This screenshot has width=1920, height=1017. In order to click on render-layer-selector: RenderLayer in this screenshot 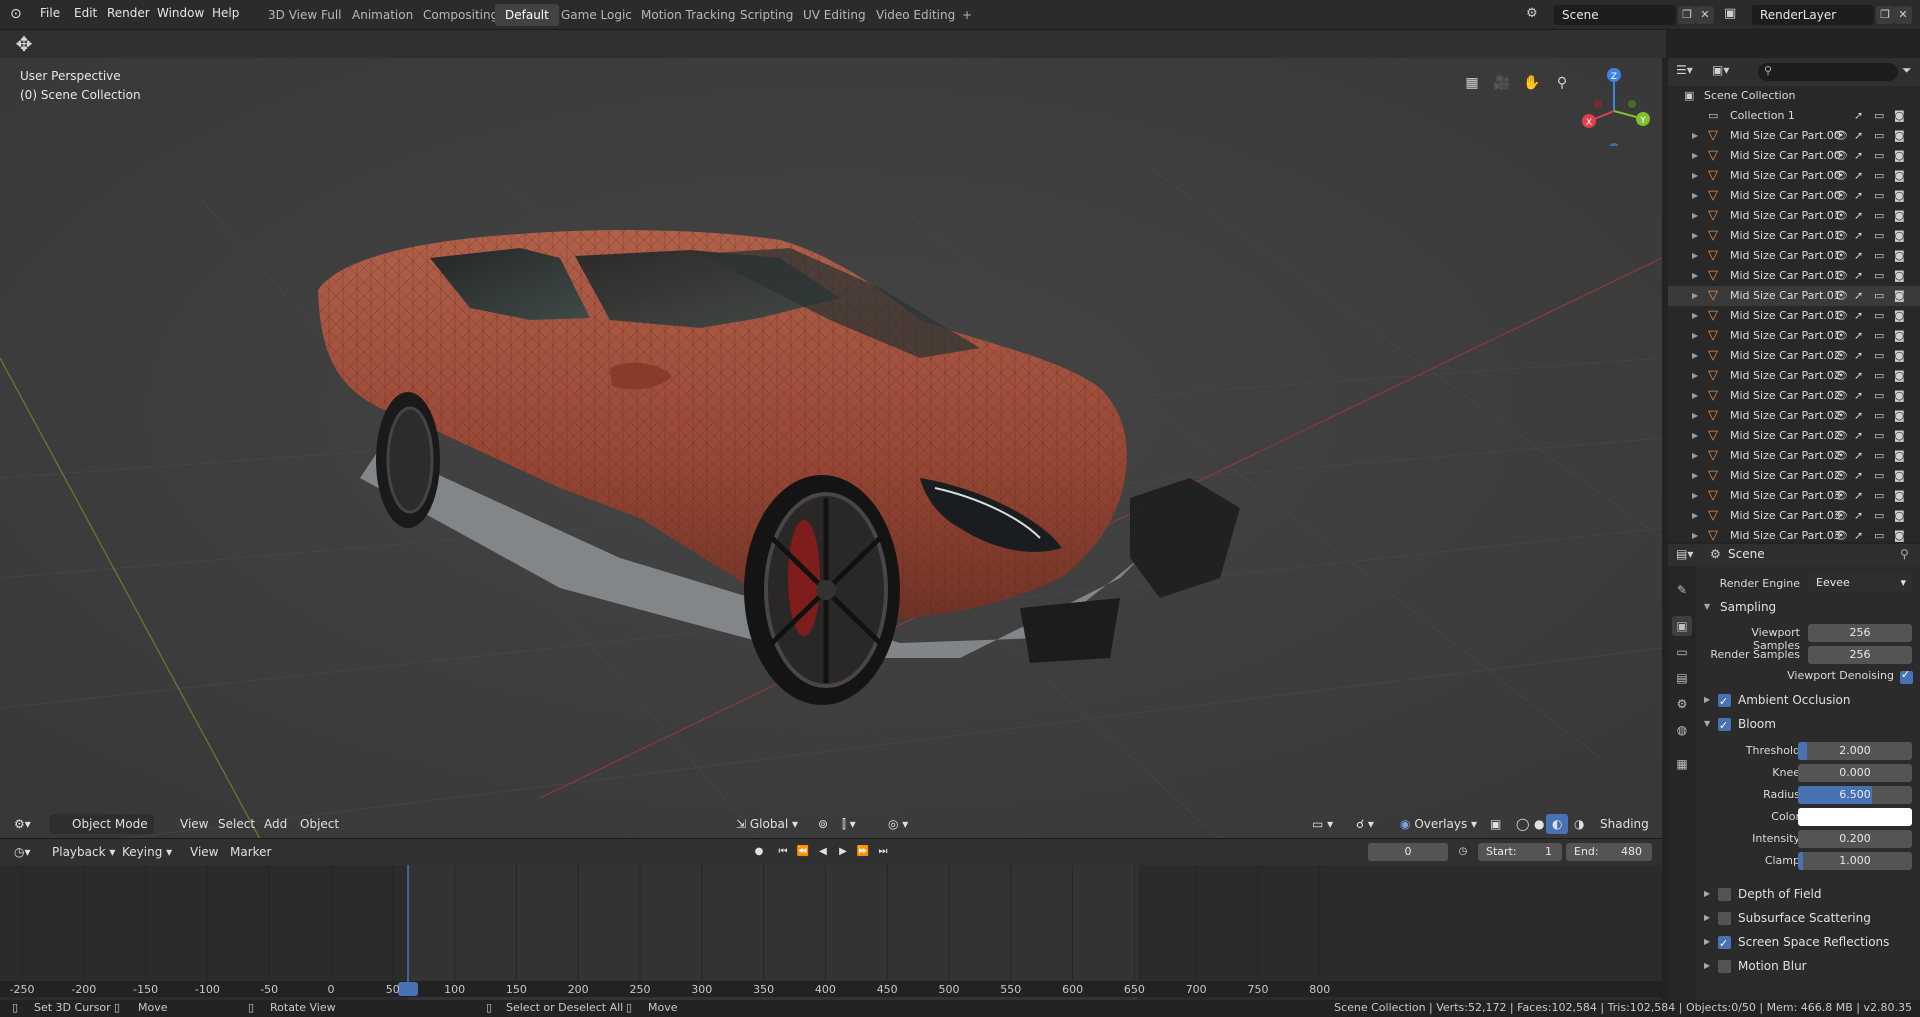, I will do `click(1813, 15)`.